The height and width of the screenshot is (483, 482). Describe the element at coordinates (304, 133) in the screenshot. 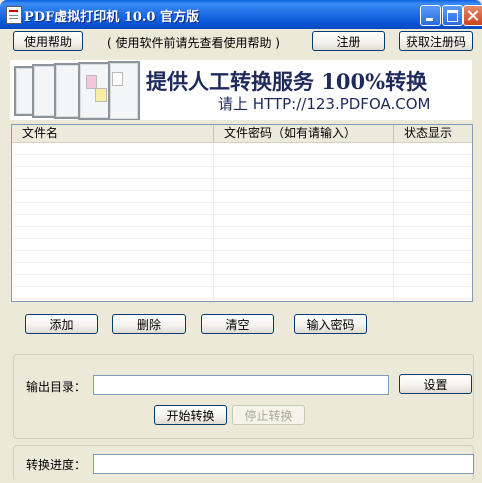

I see `column-header-password: 文件密码（如有请输入）` at that location.